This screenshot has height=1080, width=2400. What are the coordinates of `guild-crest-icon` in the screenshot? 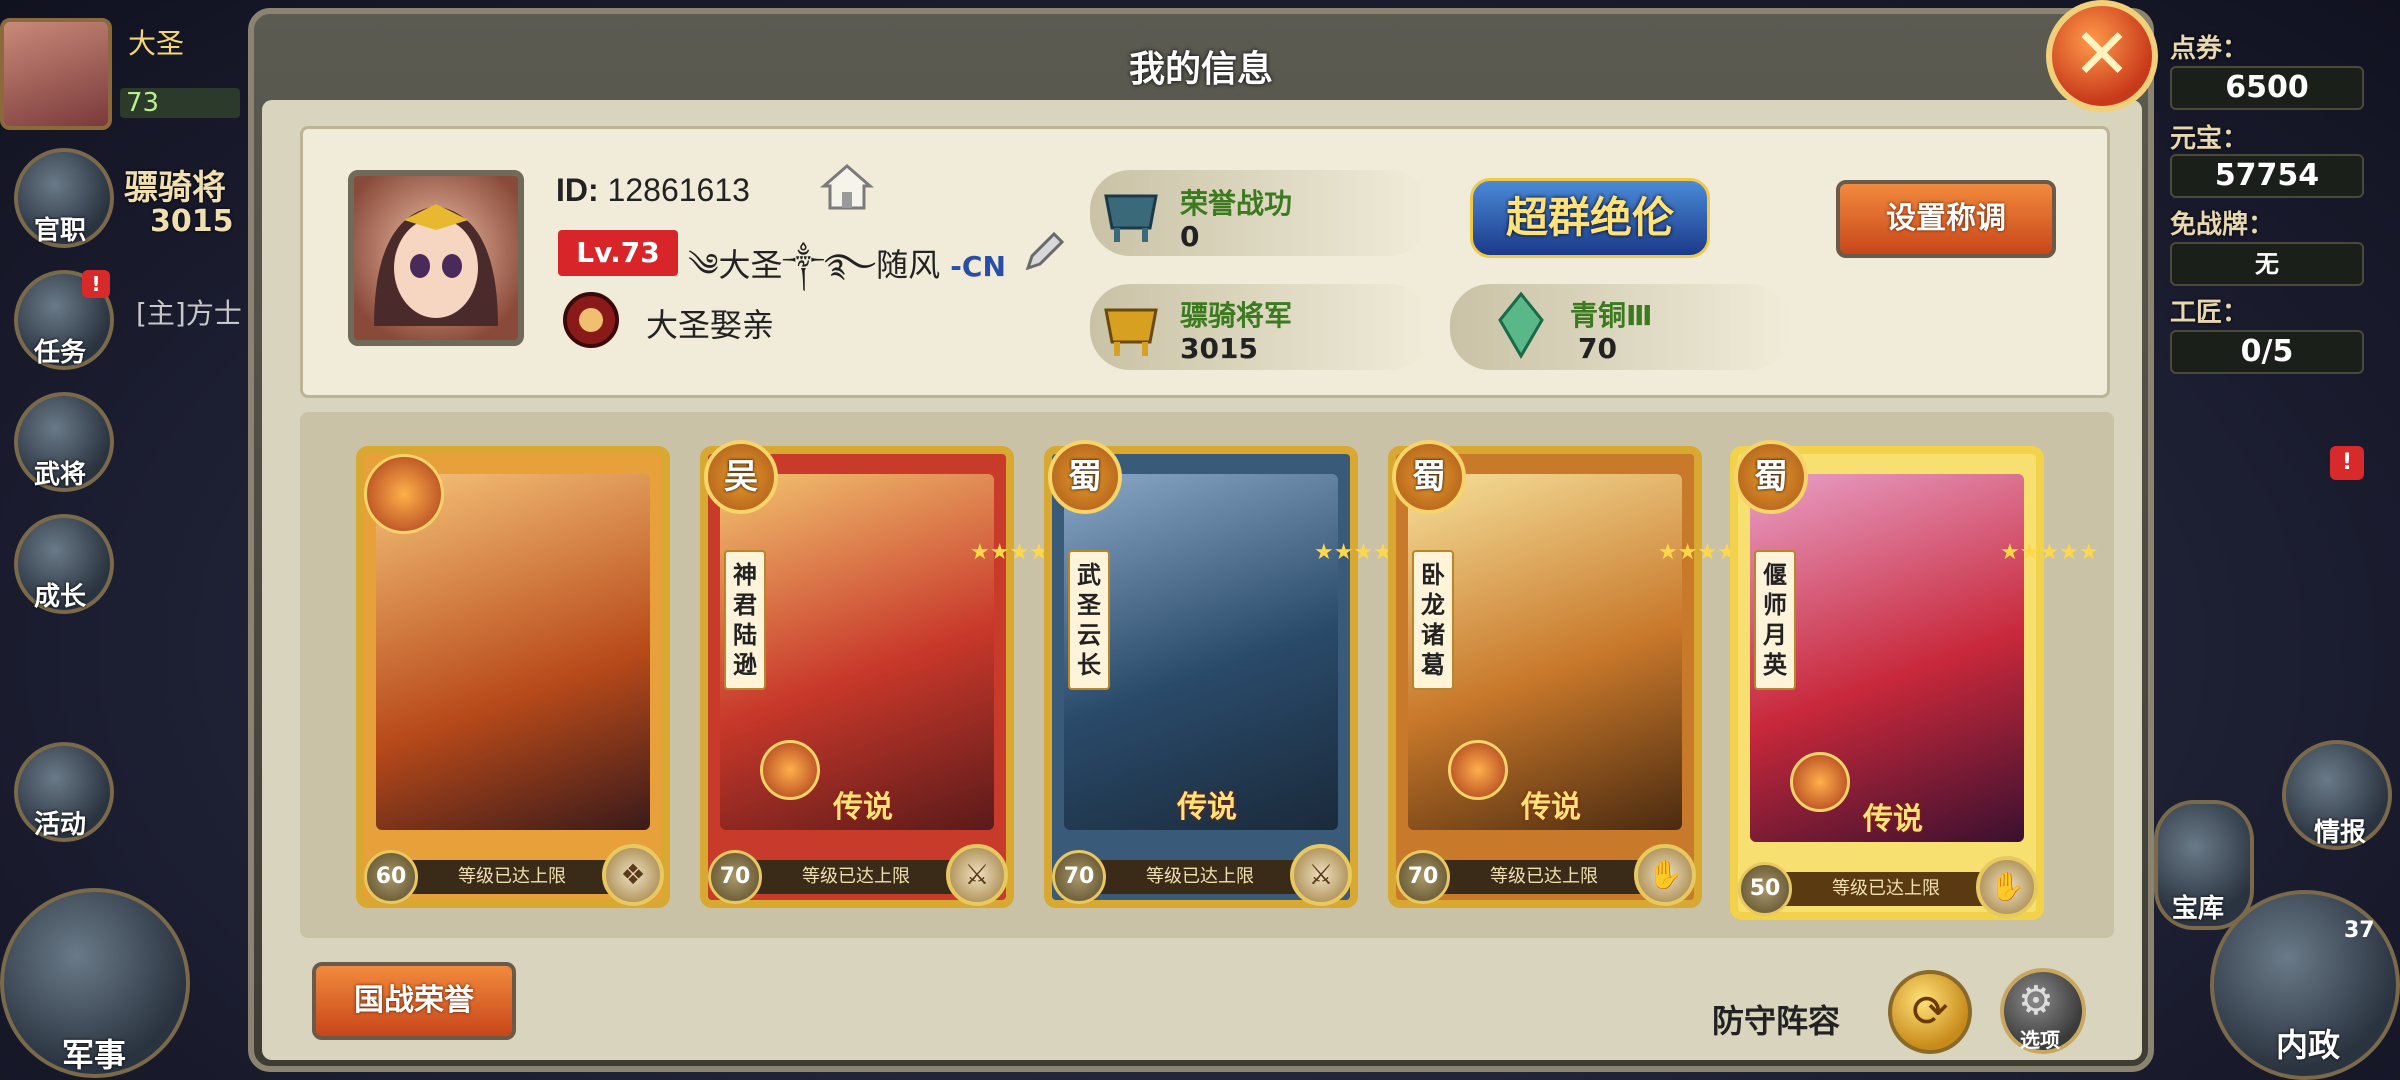 It's located at (591, 320).